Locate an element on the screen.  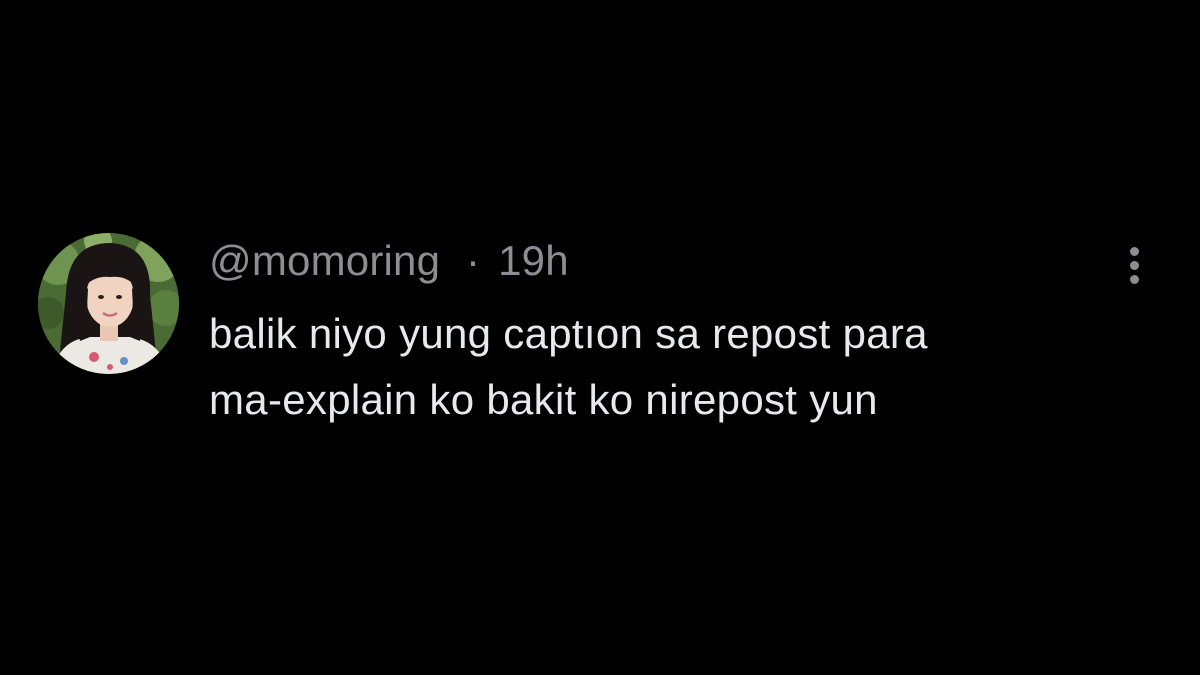
post-timestamp: 19h is located at coordinates (533, 260).